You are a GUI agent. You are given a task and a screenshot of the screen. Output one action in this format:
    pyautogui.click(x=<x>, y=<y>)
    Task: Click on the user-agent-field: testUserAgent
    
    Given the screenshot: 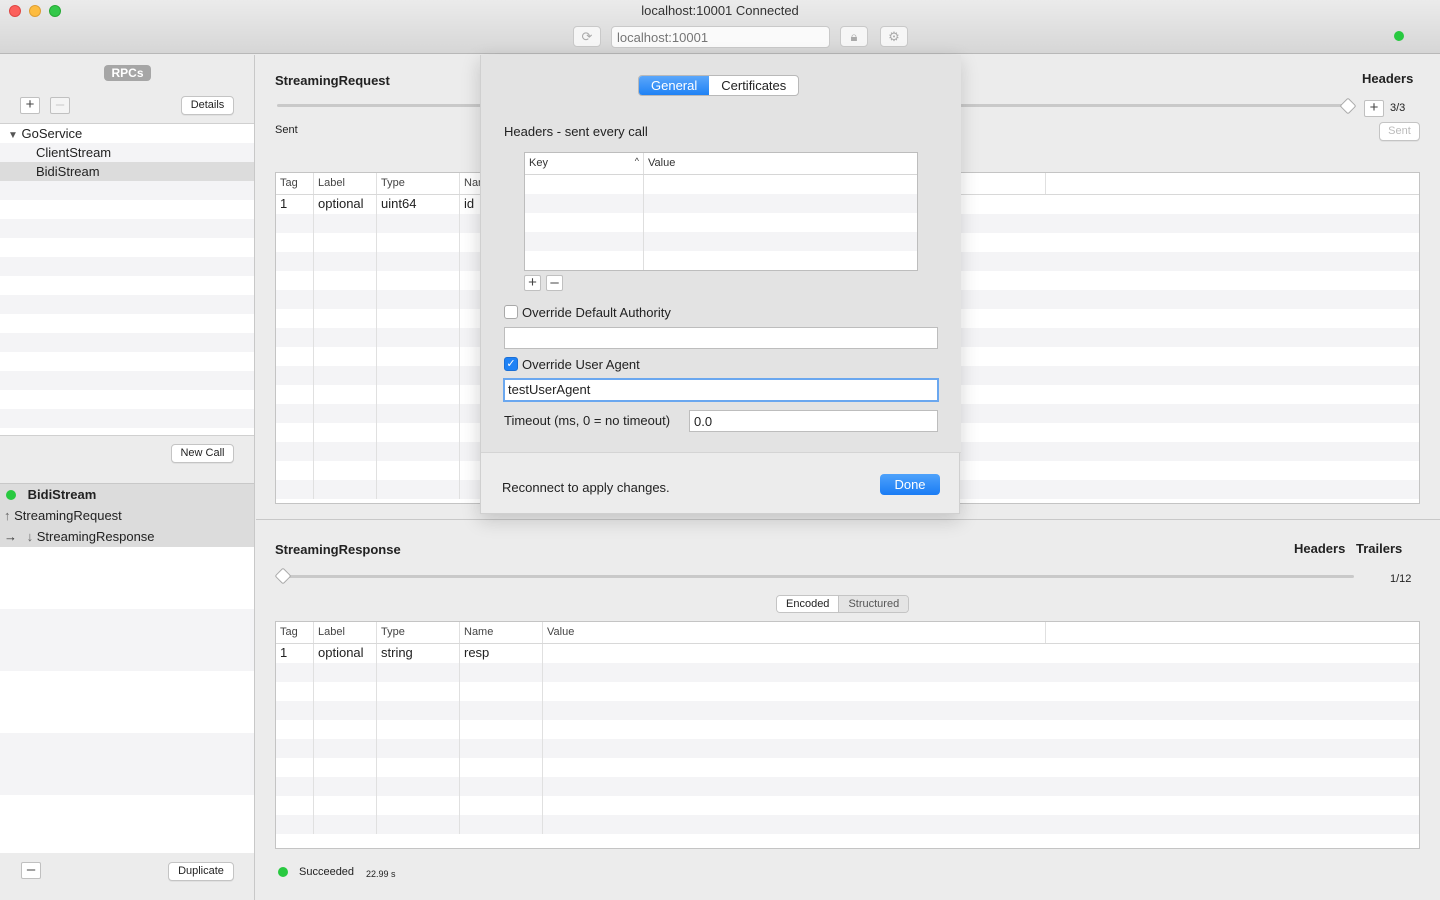 What is the action you would take?
    pyautogui.click(x=721, y=390)
    